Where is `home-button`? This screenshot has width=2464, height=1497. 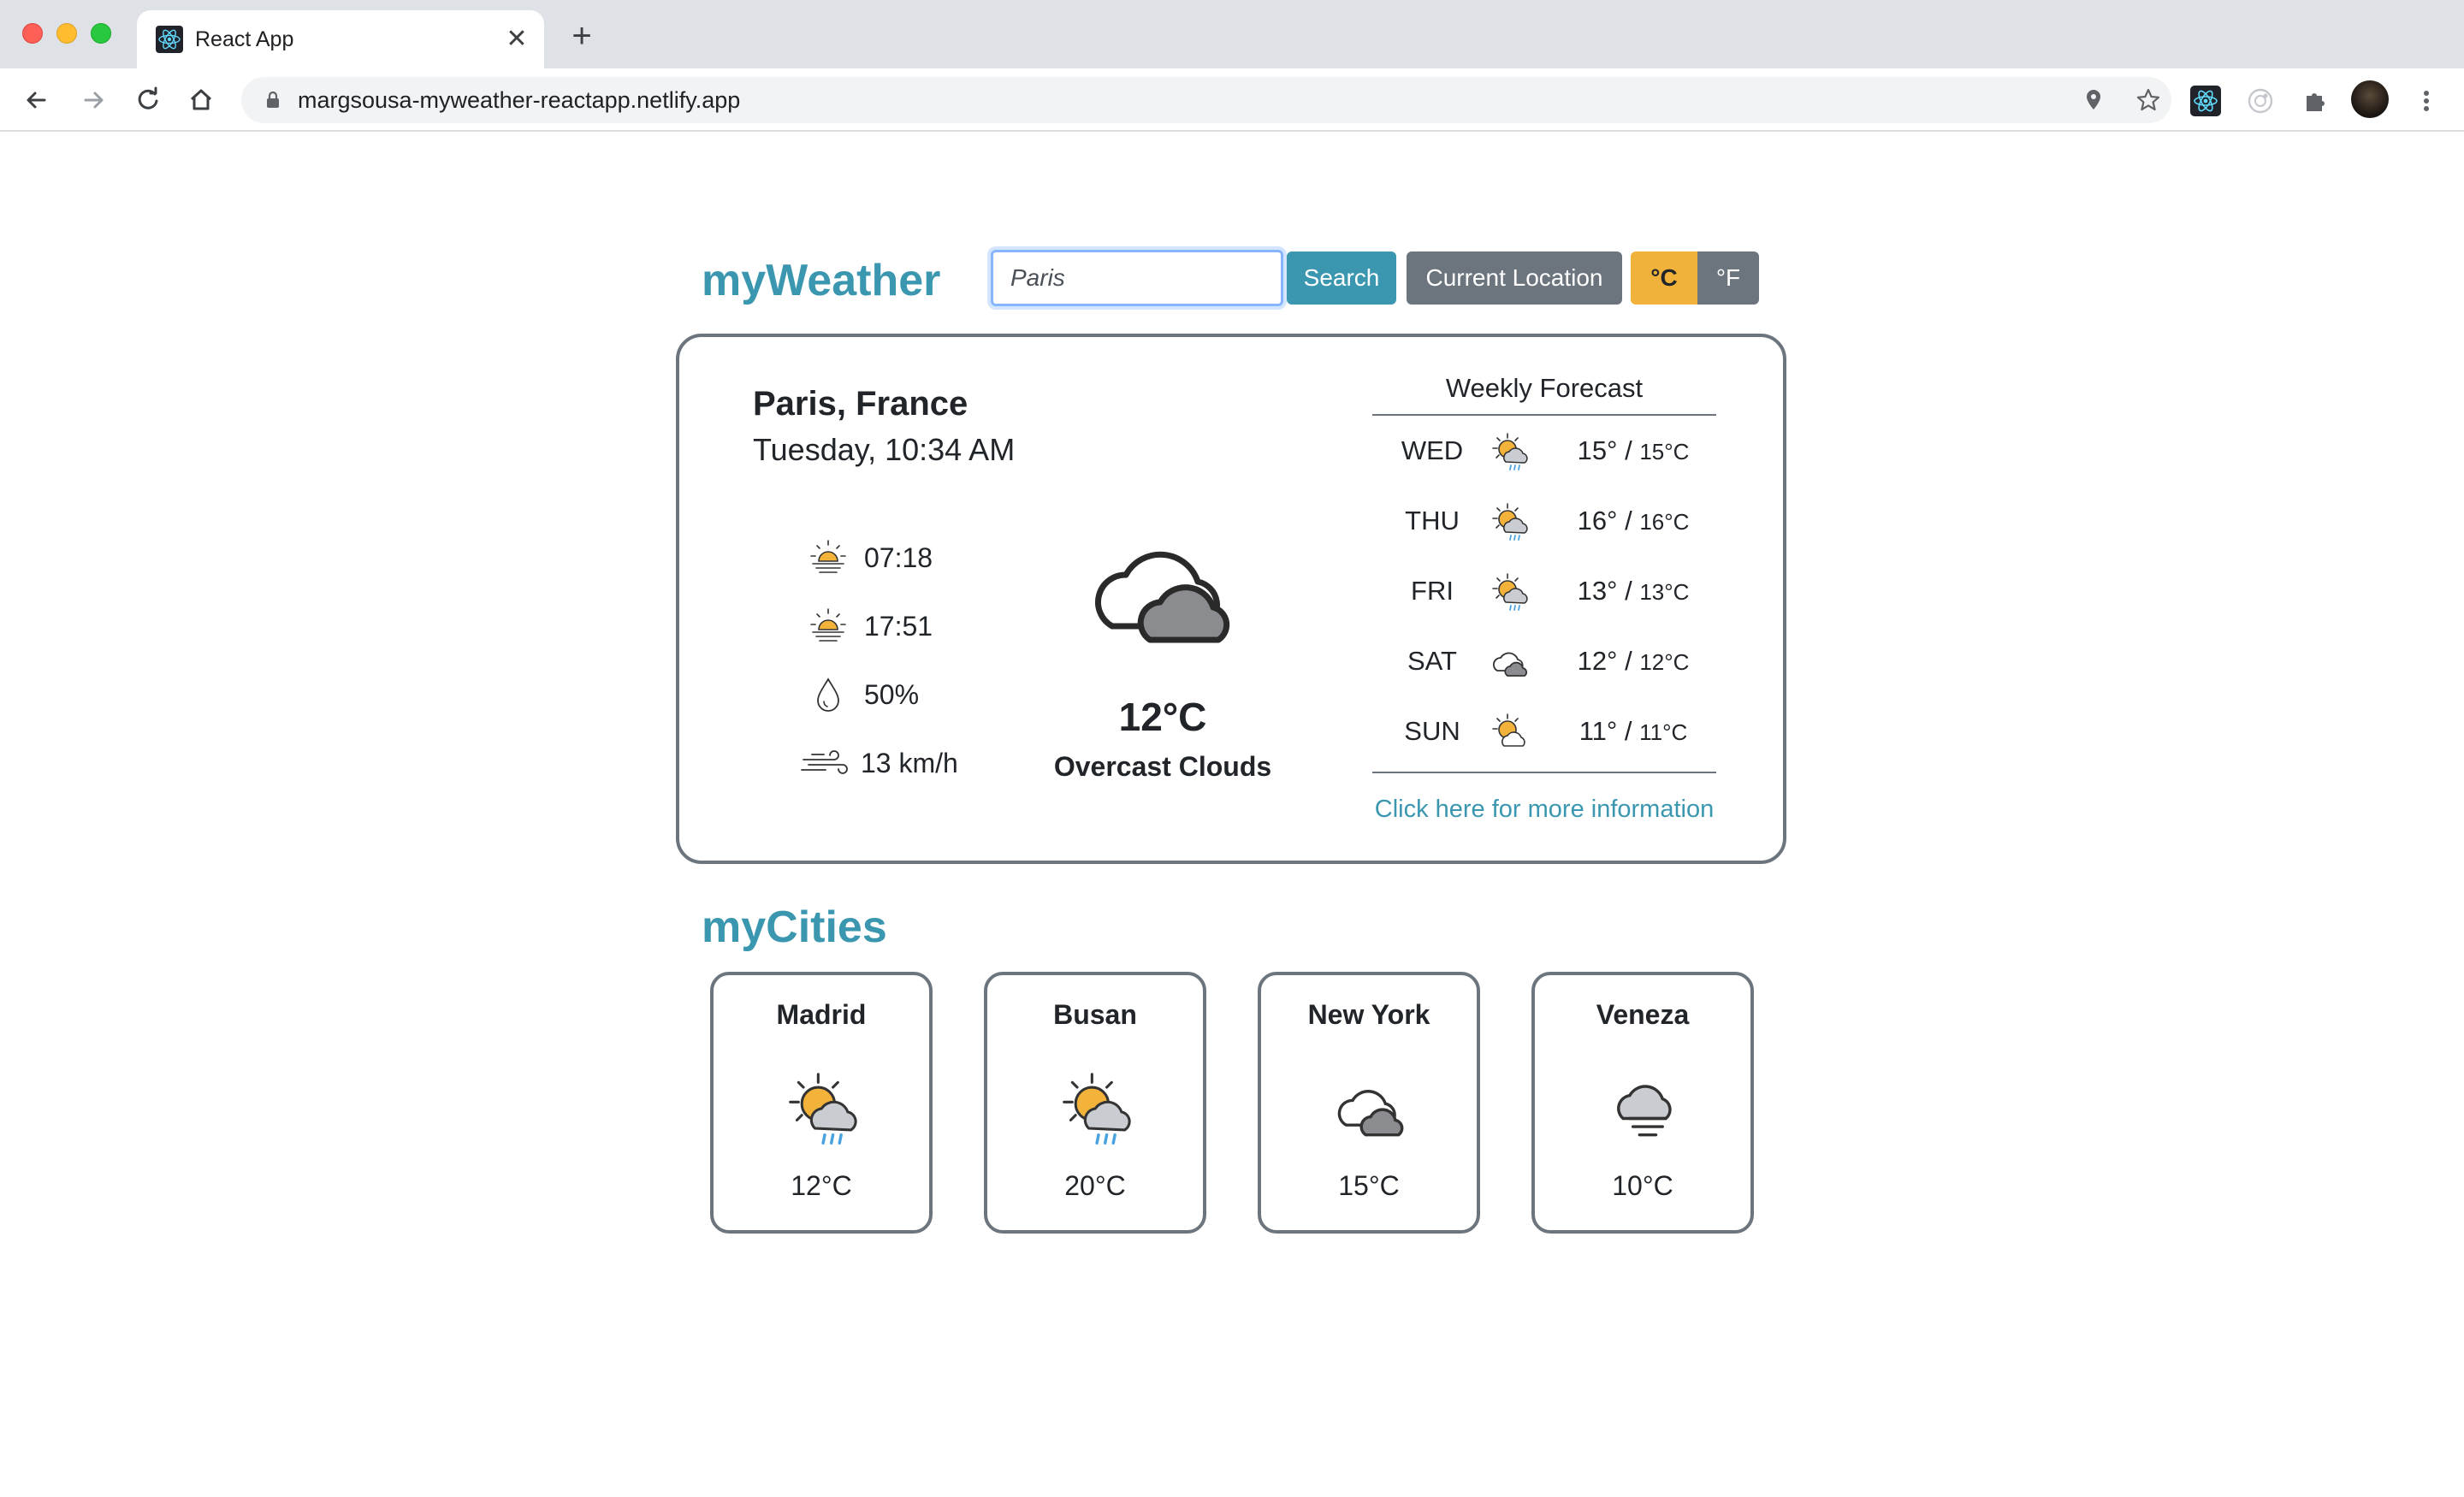 home-button is located at coordinates (201, 100).